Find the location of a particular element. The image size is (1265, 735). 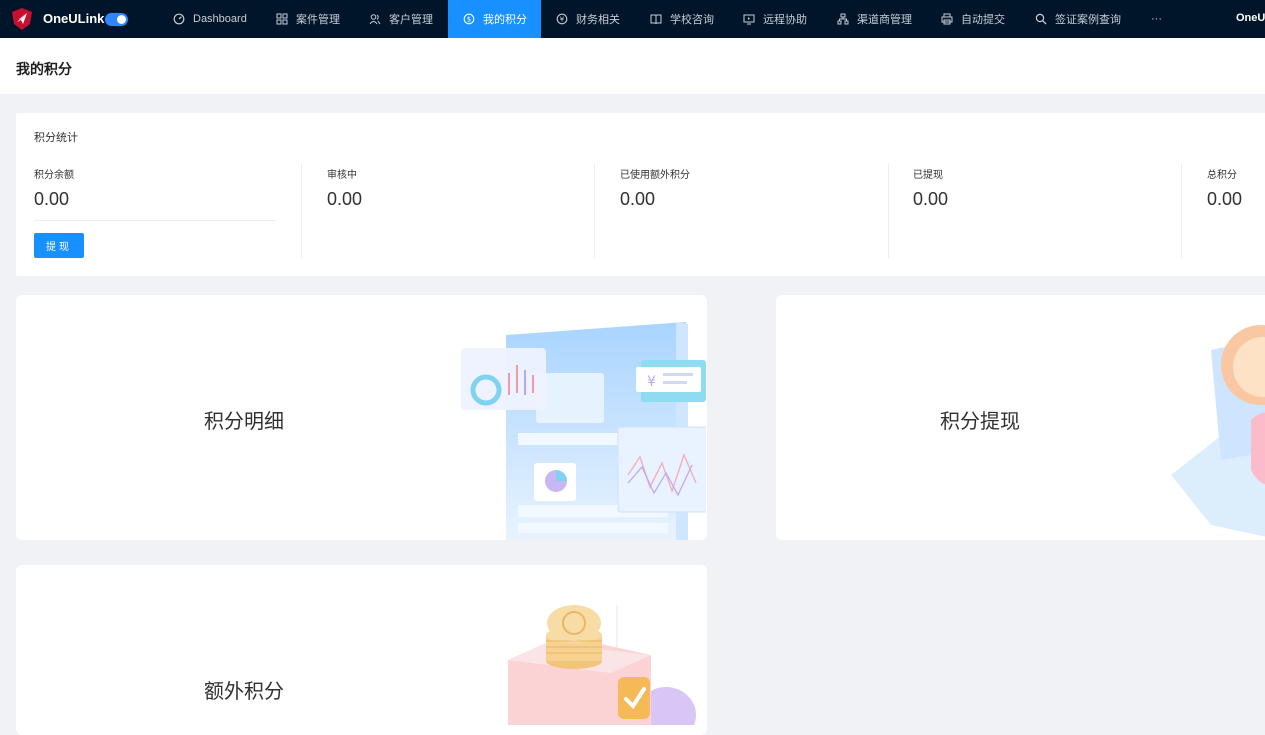

search-icon is located at coordinates (1041, 19).